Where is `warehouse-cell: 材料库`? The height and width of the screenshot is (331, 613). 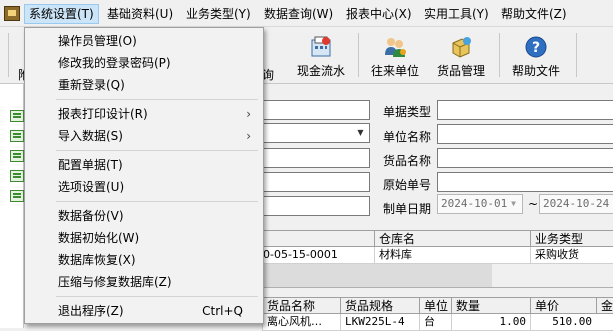
warehouse-cell: 材料库 is located at coordinates (452, 255).